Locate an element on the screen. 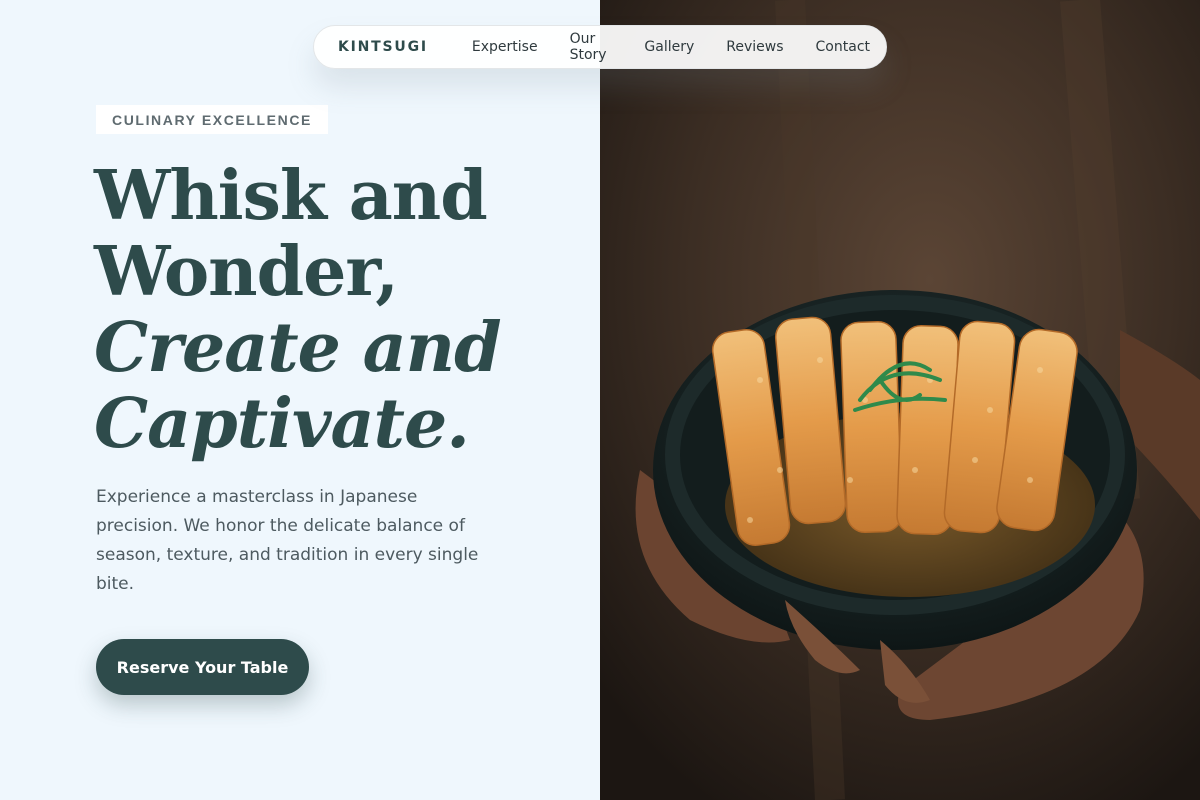 The width and height of the screenshot is (1200, 800). nav-link-gallery: Gallery is located at coordinates (669, 47).